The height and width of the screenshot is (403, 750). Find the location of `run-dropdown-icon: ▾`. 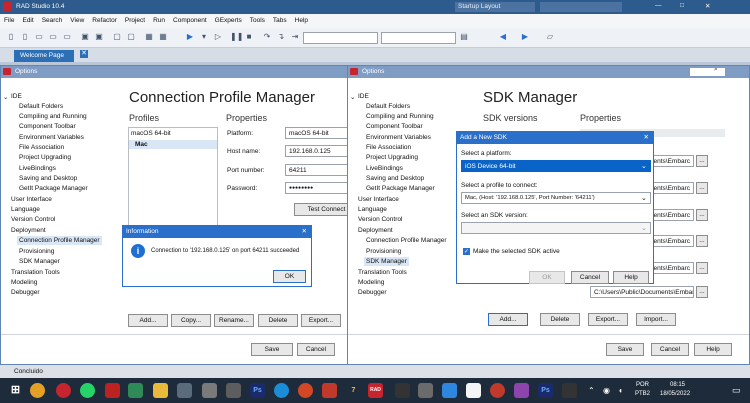

run-dropdown-icon: ▾ is located at coordinates (204, 37).